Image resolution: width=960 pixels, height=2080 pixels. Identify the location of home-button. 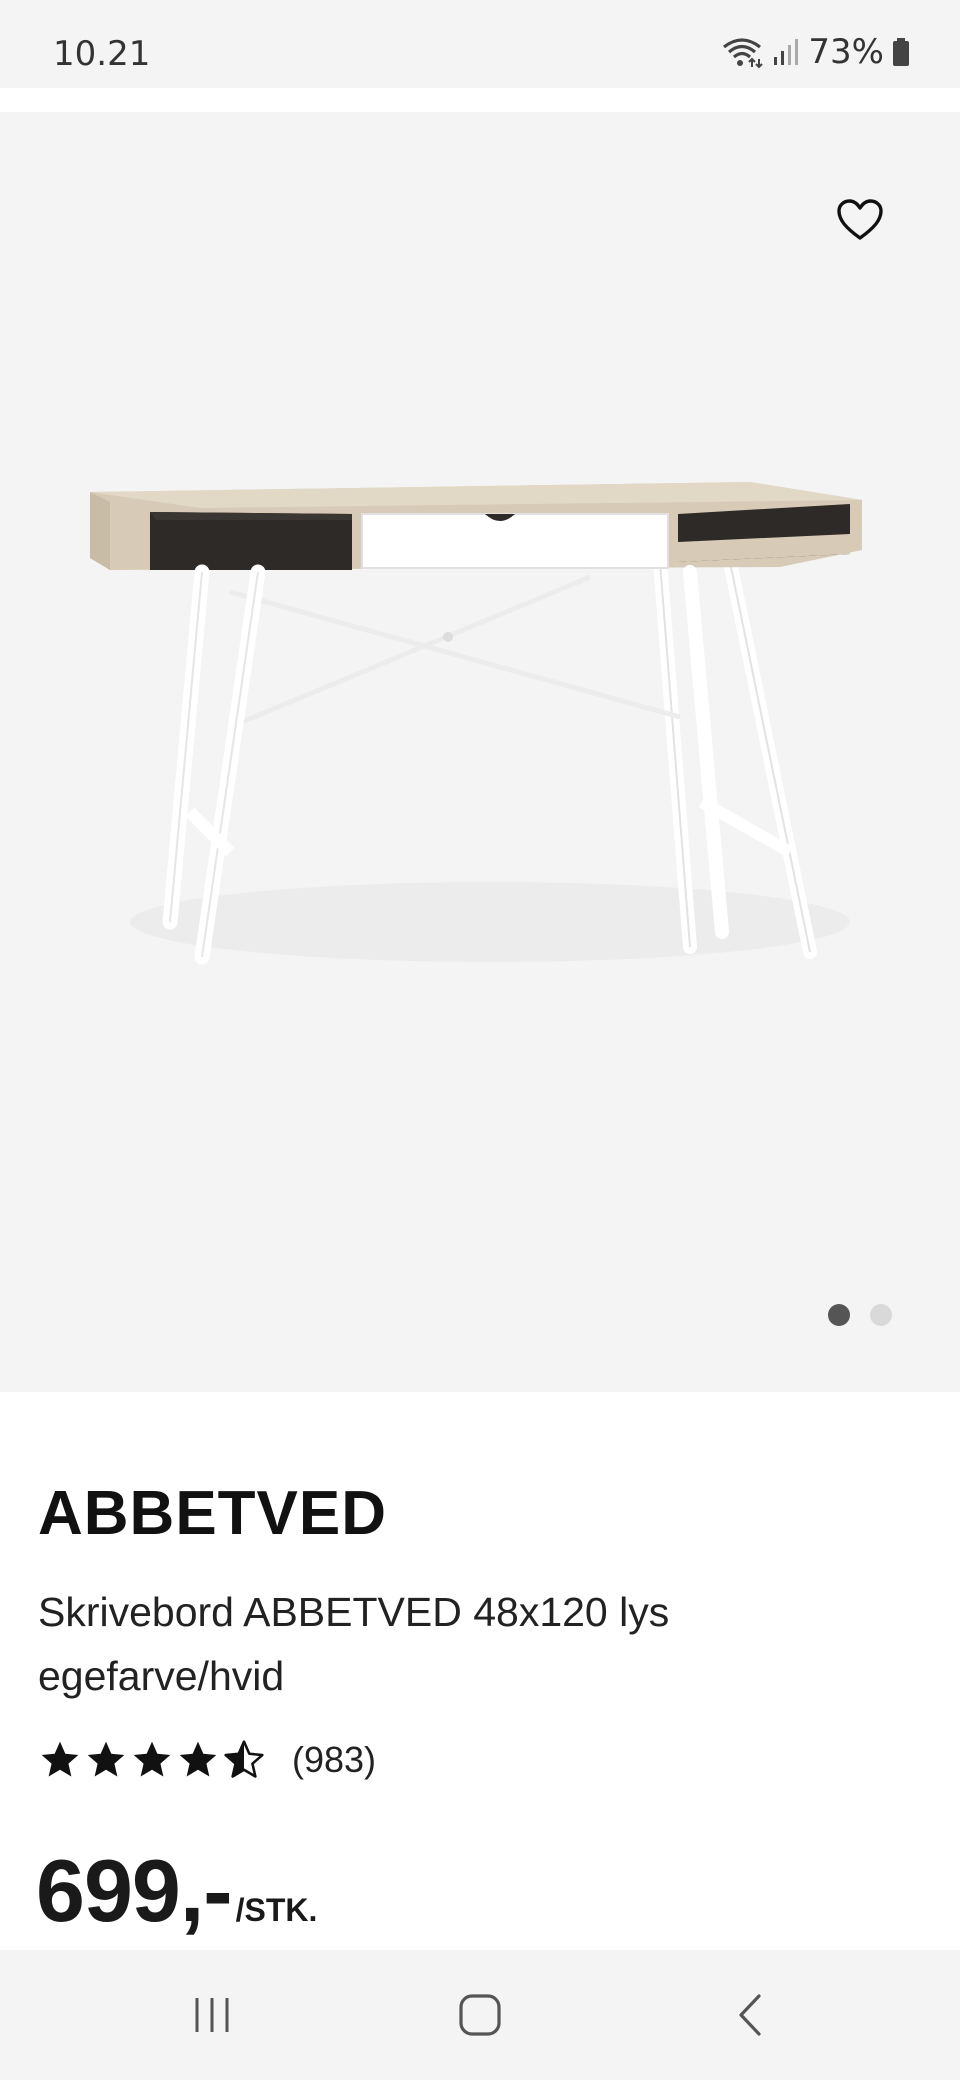
(480, 2015).